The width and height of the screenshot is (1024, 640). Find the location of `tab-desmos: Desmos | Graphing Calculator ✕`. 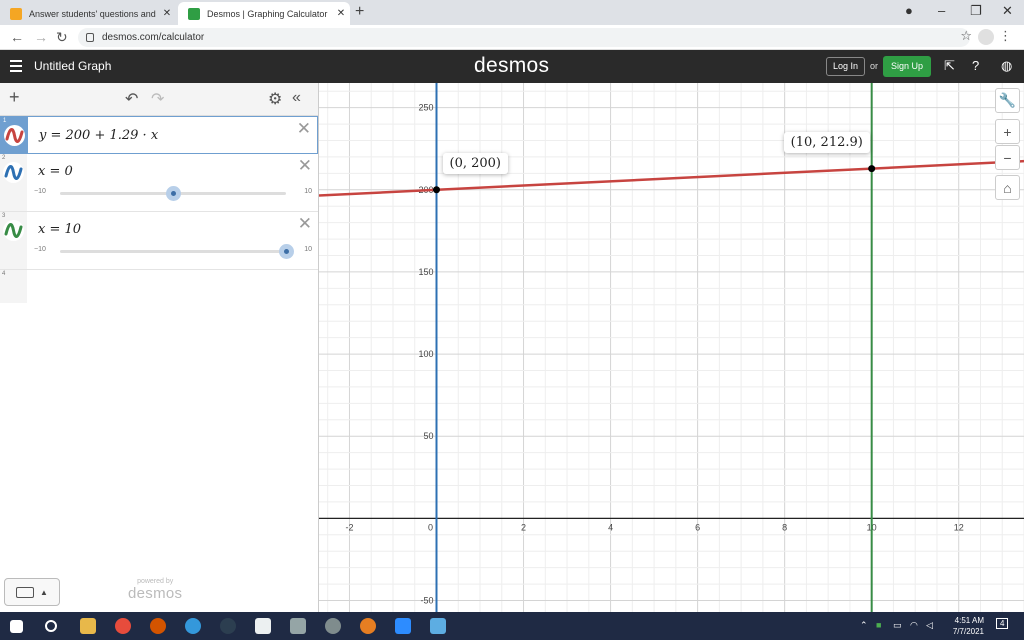

tab-desmos: Desmos | Graphing Calculator ✕ is located at coordinates (264, 13).